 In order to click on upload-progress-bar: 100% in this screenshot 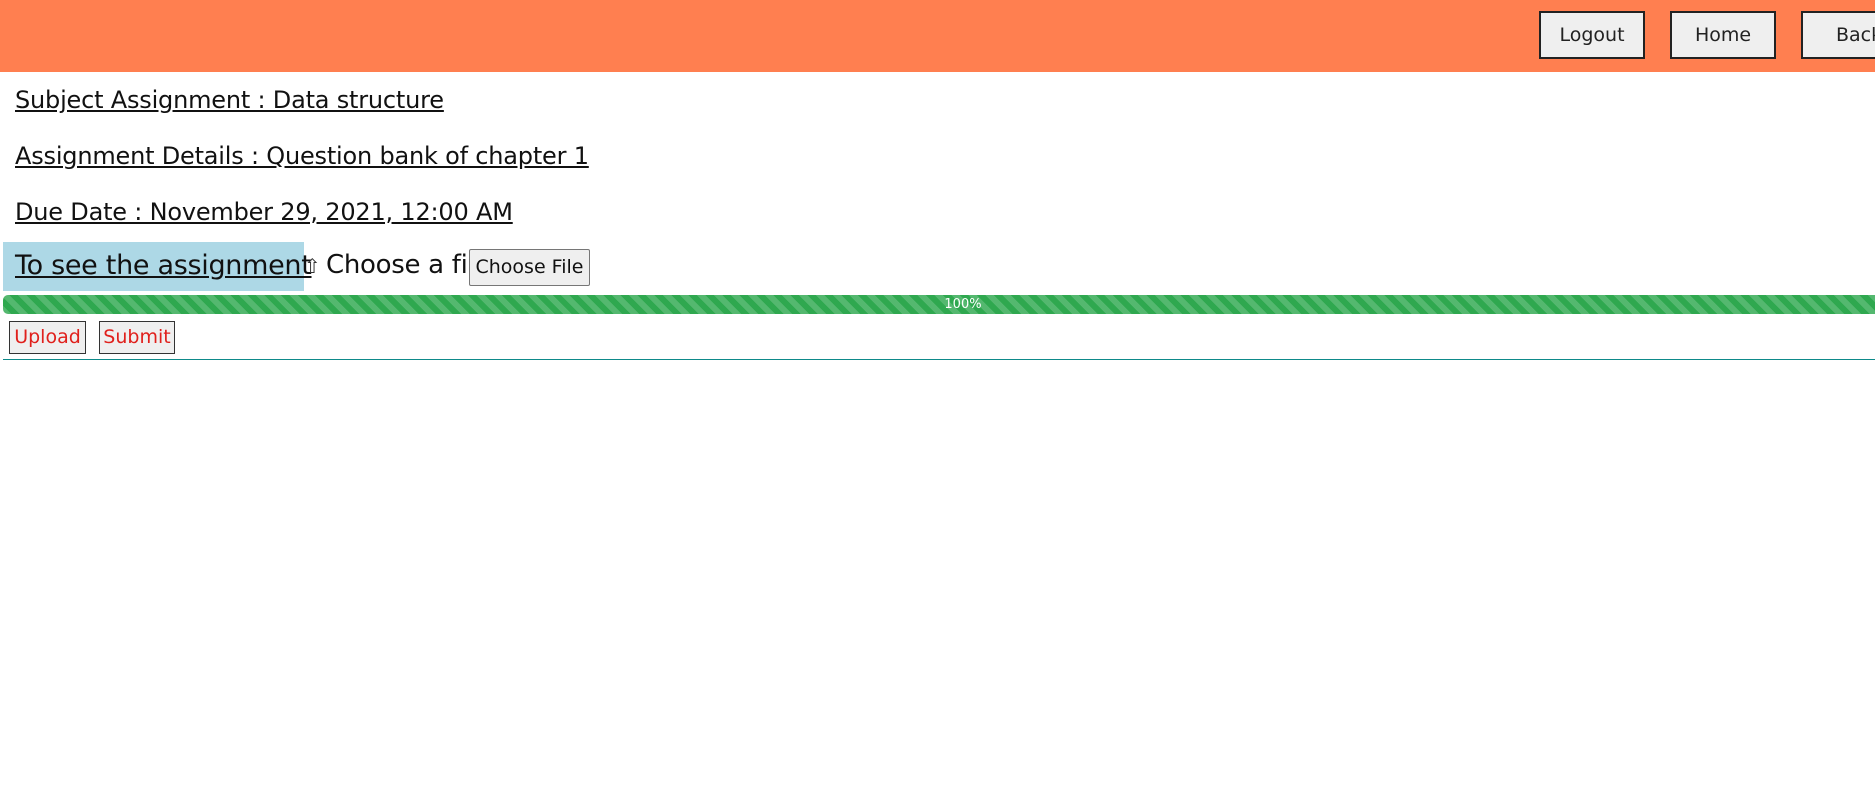, I will do `click(939, 304)`.